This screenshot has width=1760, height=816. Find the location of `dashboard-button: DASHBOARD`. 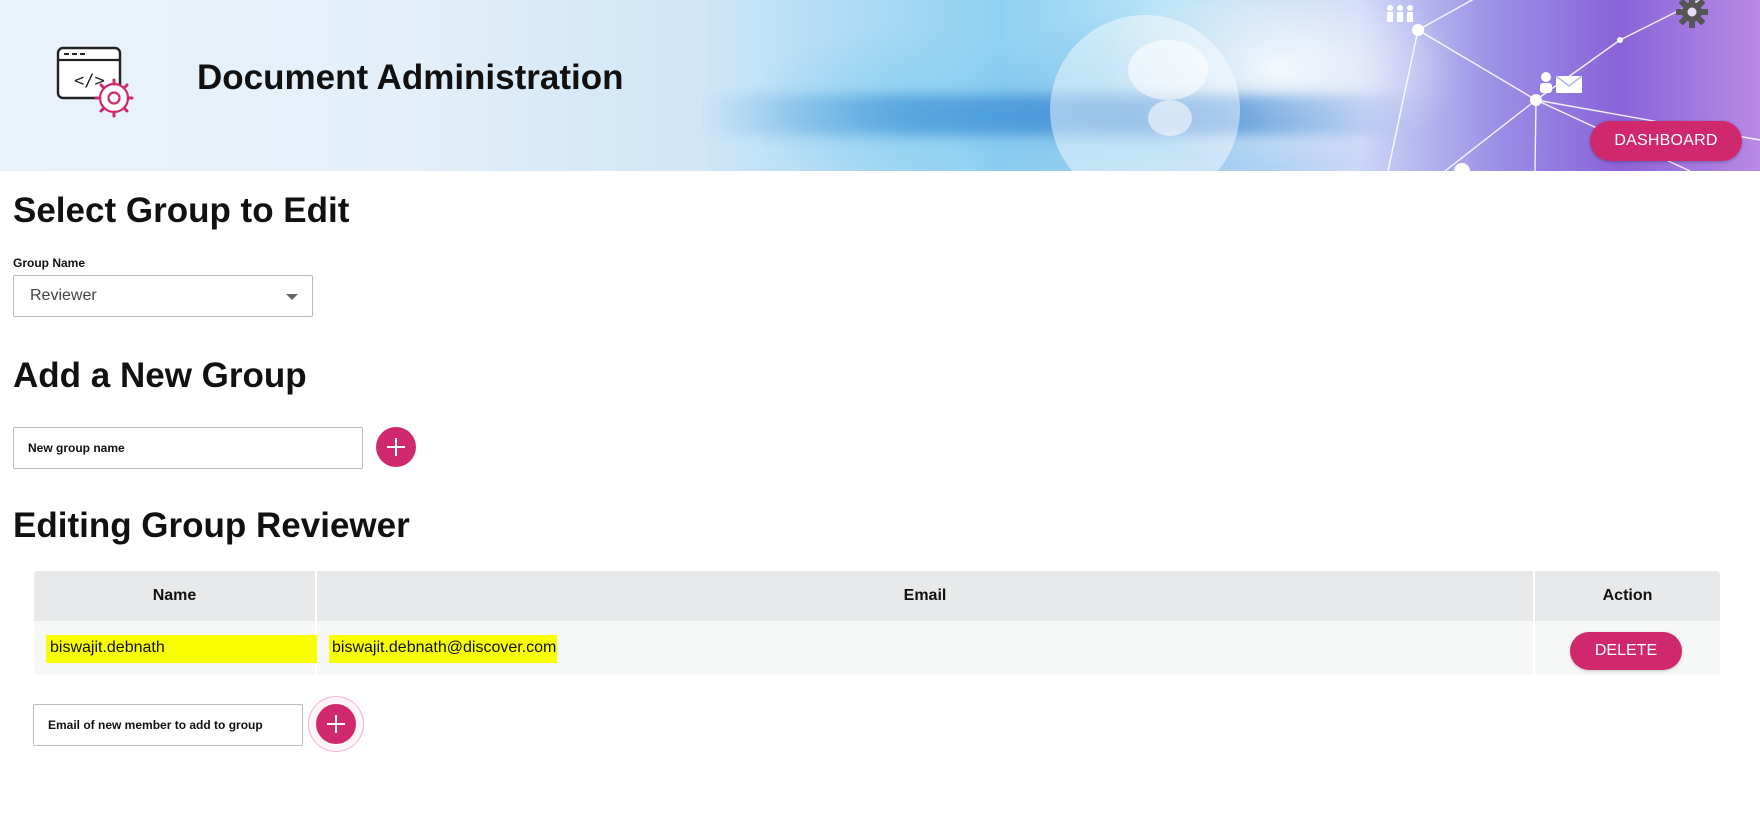

dashboard-button: DASHBOARD is located at coordinates (1666, 141).